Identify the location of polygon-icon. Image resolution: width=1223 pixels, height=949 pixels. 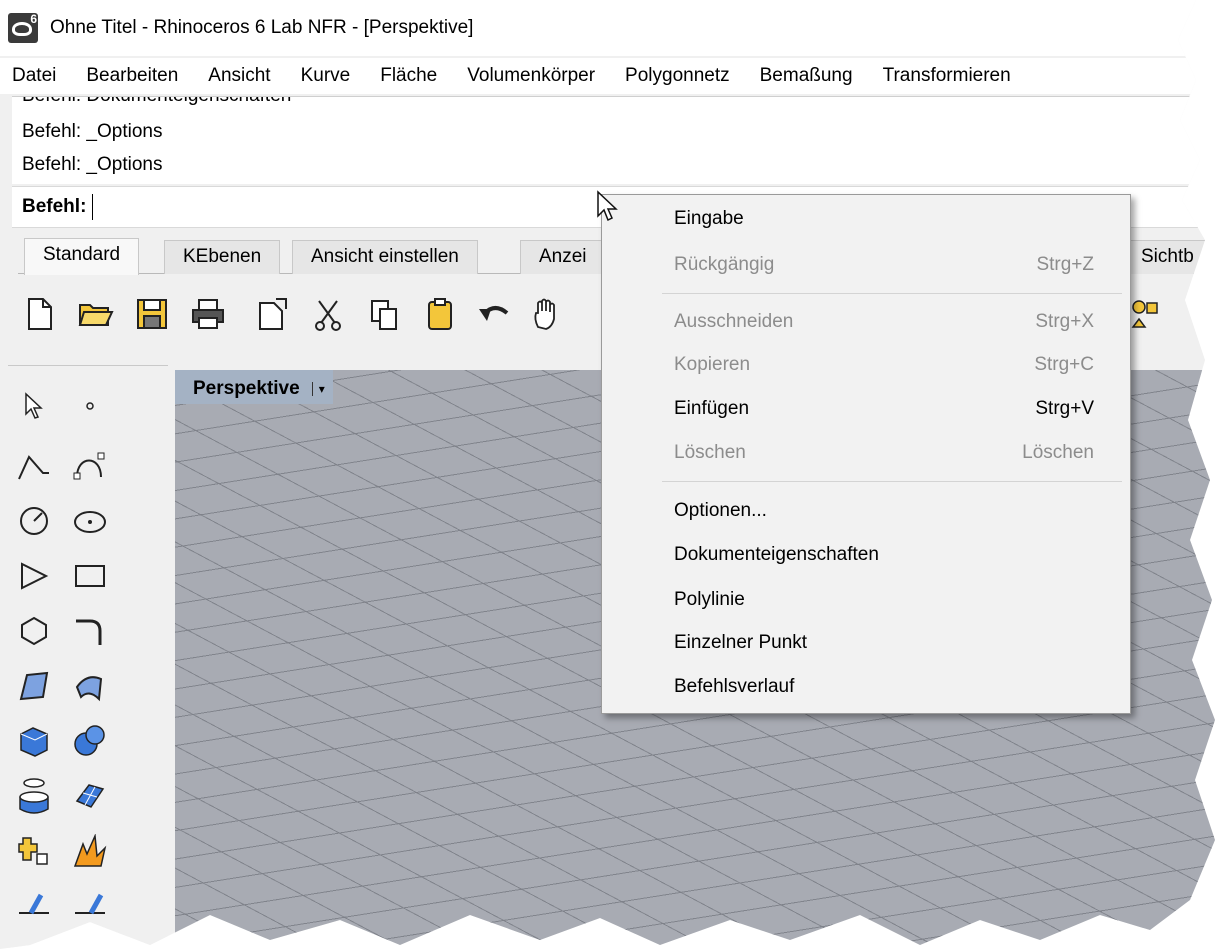
(34, 631).